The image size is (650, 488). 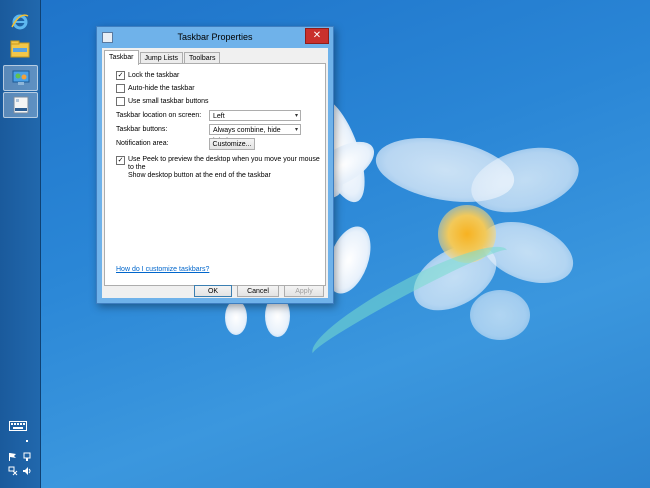 What do you see at coordinates (161, 88) in the screenshot?
I see `auto-hide-label: Auto-hide the taskbar` at bounding box center [161, 88].